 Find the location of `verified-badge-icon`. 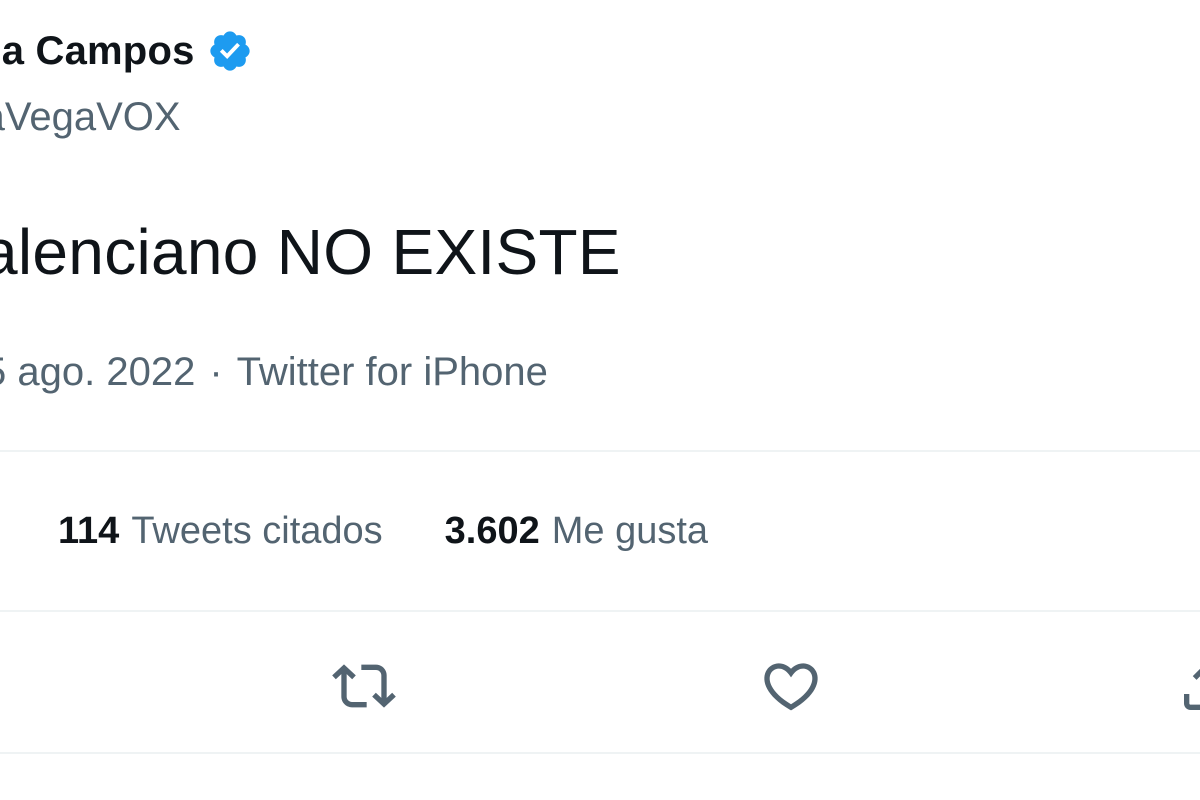

verified-badge-icon is located at coordinates (230, 51).